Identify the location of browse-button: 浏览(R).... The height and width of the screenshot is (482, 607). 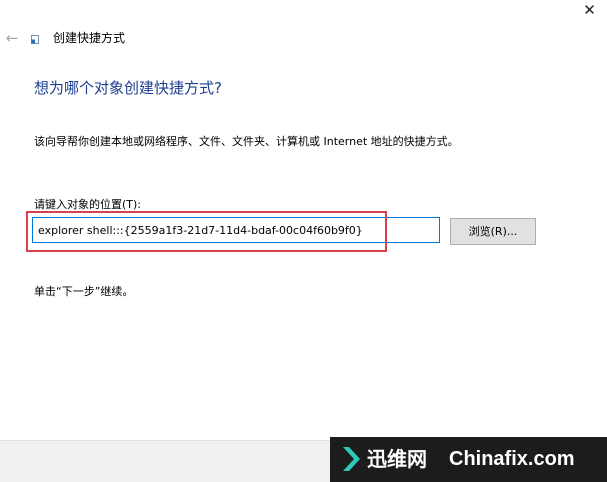
(493, 231).